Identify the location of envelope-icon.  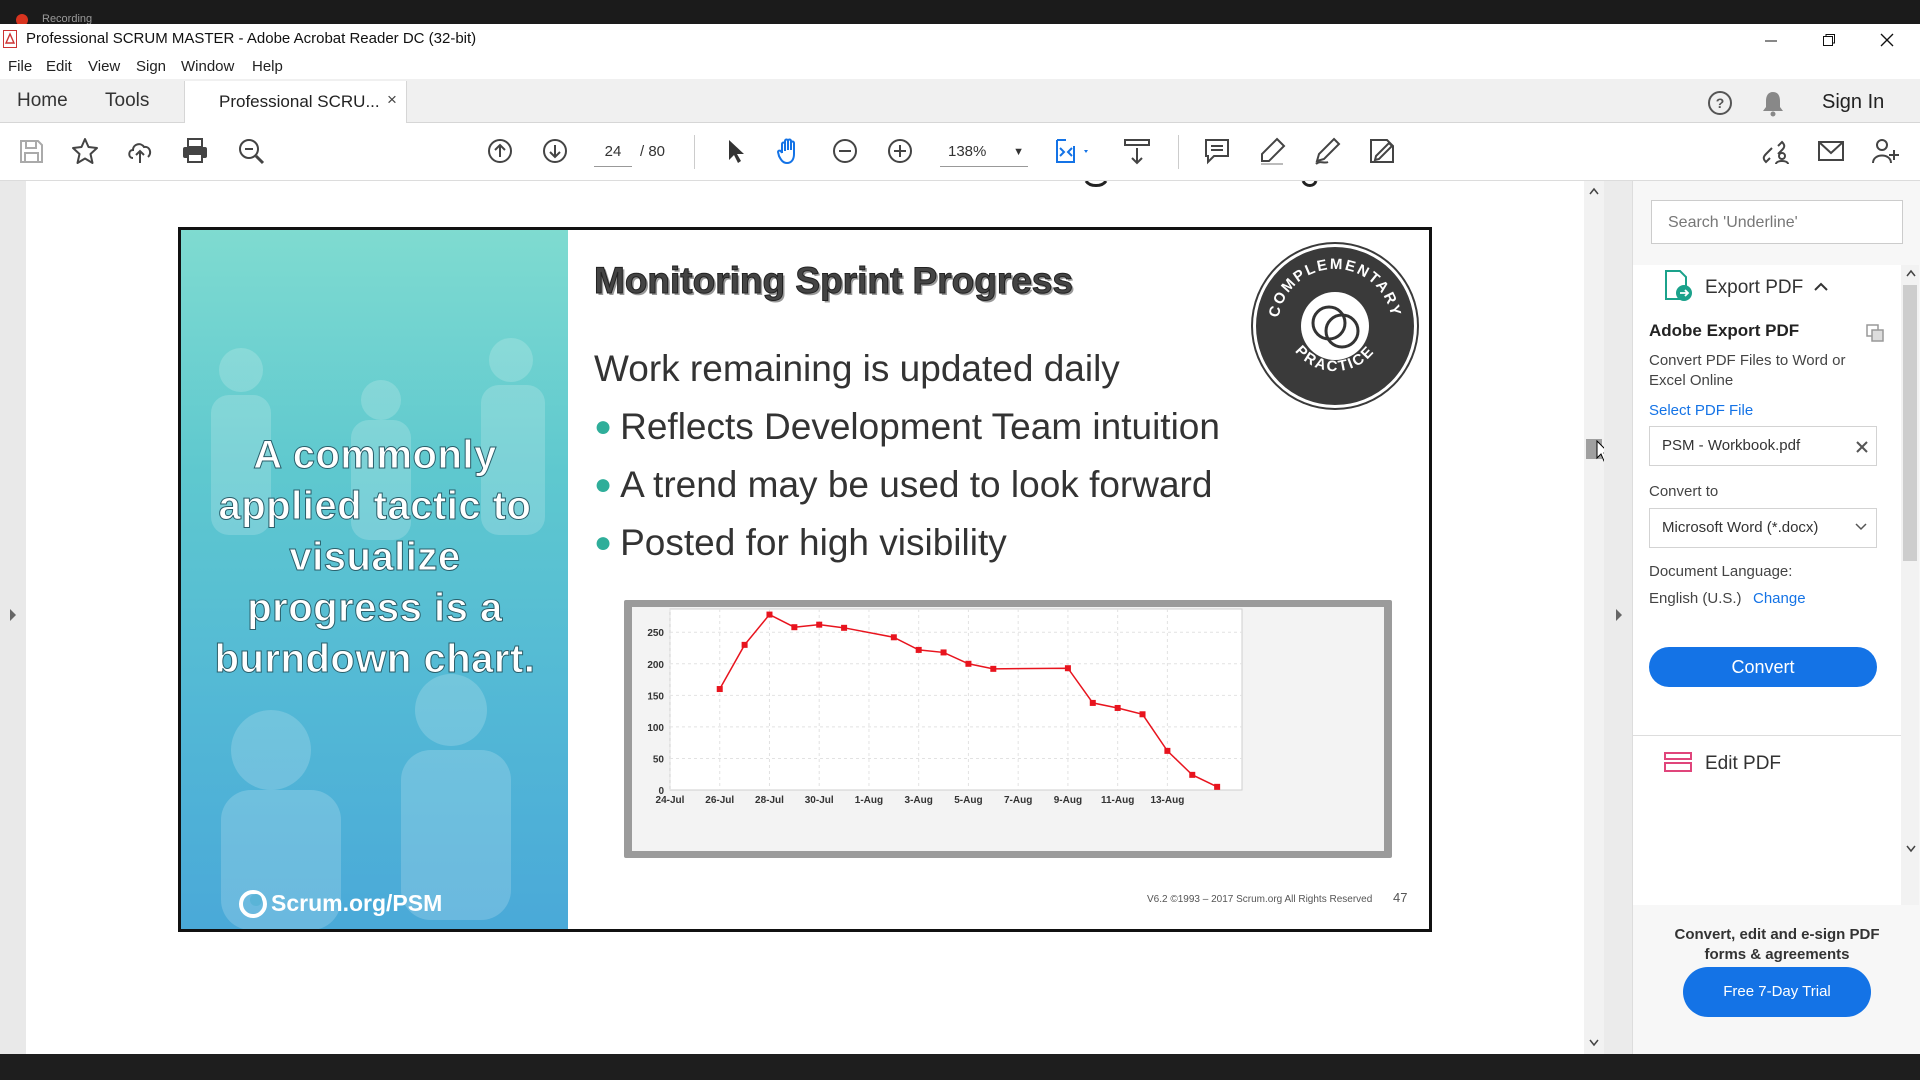
(1831, 151).